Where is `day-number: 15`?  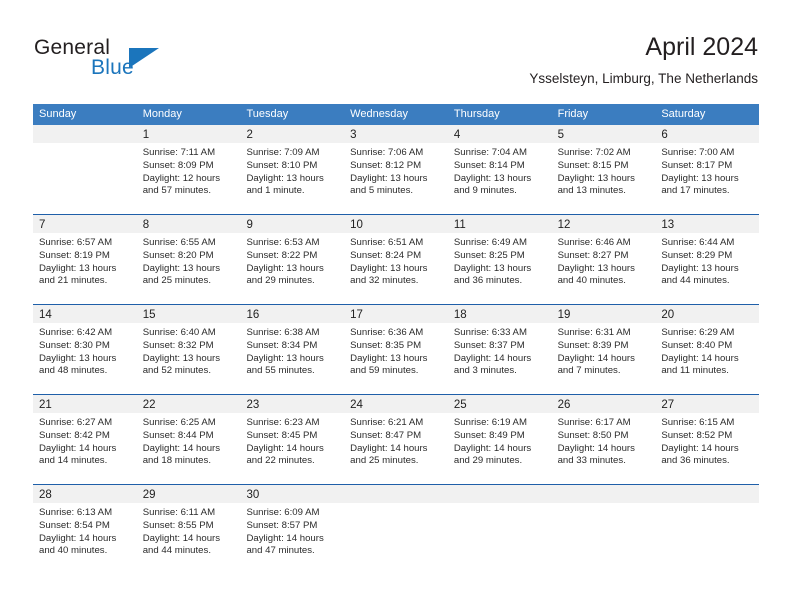 day-number: 15 is located at coordinates (149, 315).